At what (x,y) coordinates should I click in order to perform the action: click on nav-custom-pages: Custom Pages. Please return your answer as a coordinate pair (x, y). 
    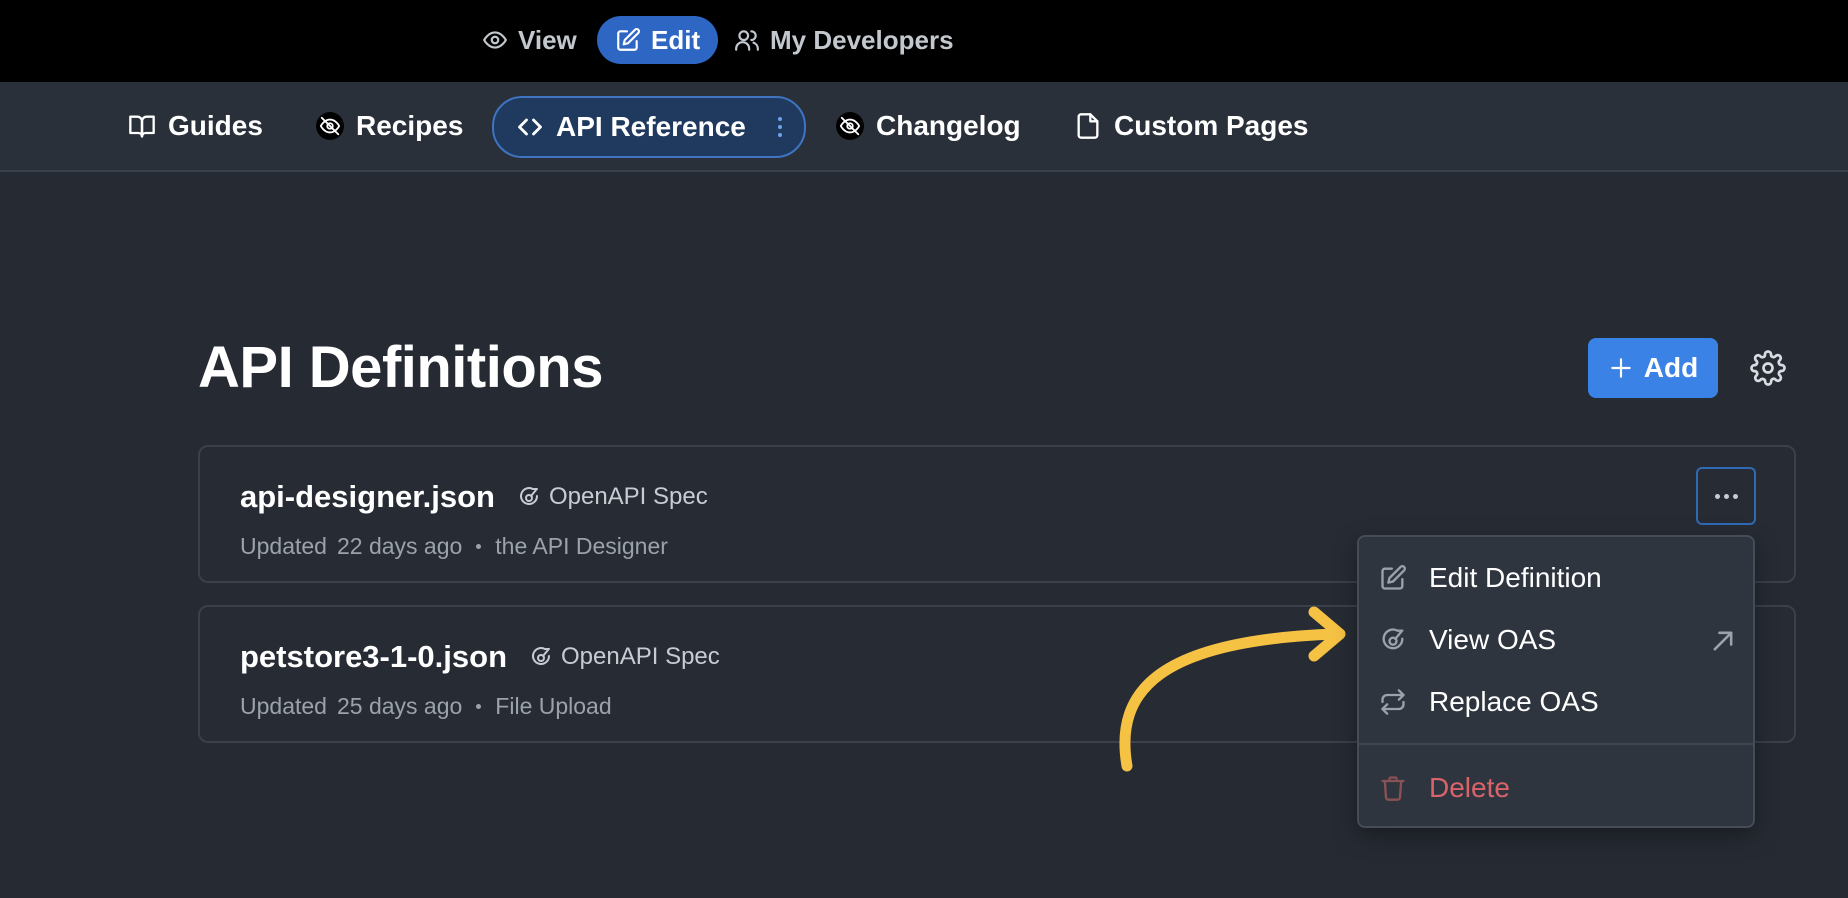
    Looking at the image, I should click on (1191, 126).